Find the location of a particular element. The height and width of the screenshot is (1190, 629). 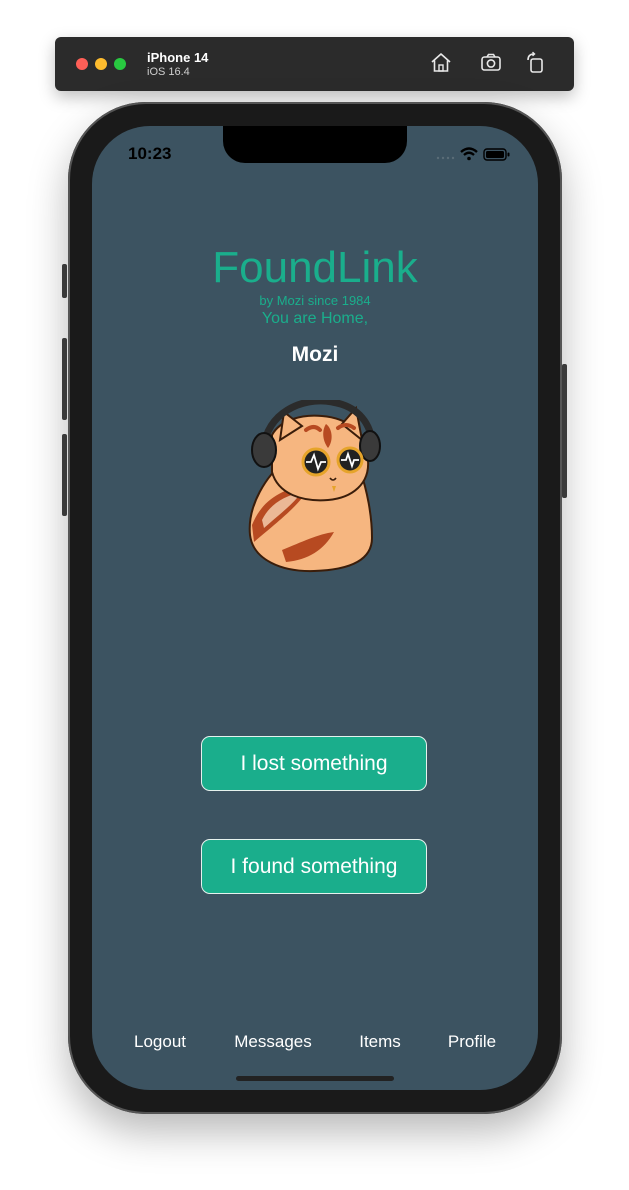

tab-profile: Profile is located at coordinates (472, 1042).